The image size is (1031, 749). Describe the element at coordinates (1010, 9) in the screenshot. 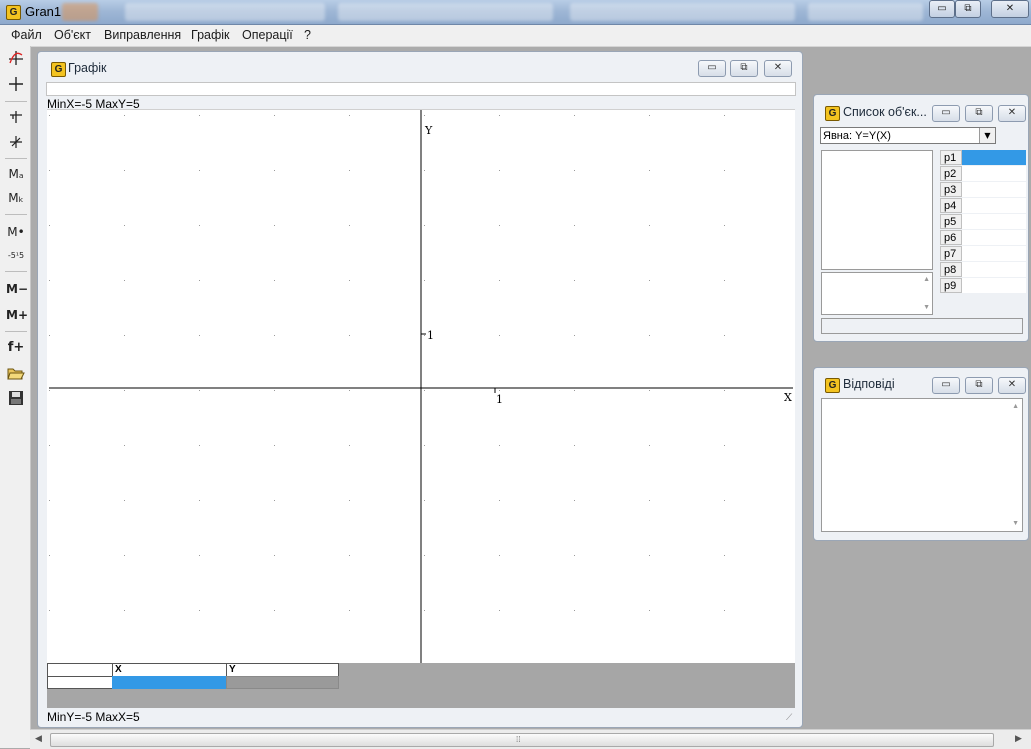

I see `close-button: ✕` at that location.